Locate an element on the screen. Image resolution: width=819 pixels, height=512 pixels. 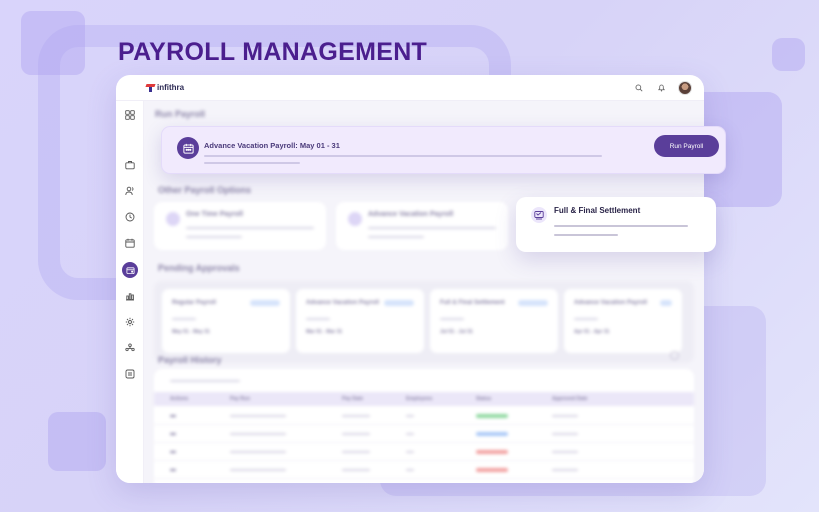
bg-square-top-right is located at coordinates (788, 54).